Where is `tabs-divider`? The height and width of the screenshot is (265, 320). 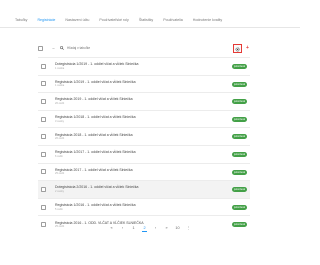
tabs-divider is located at coordinates (150, 27).